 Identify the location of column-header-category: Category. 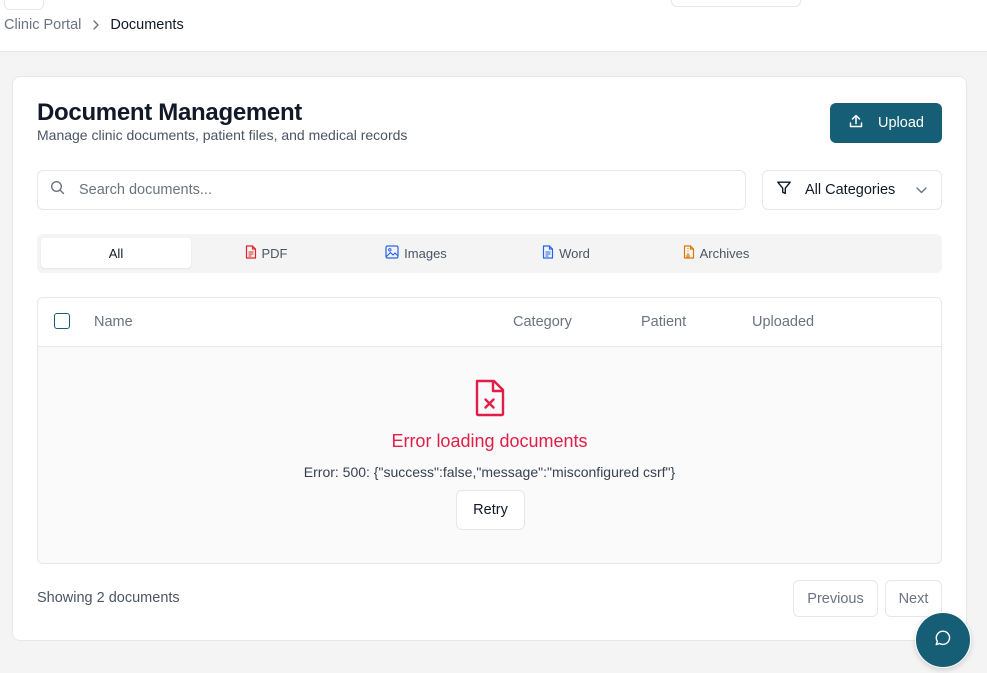
(542, 322).